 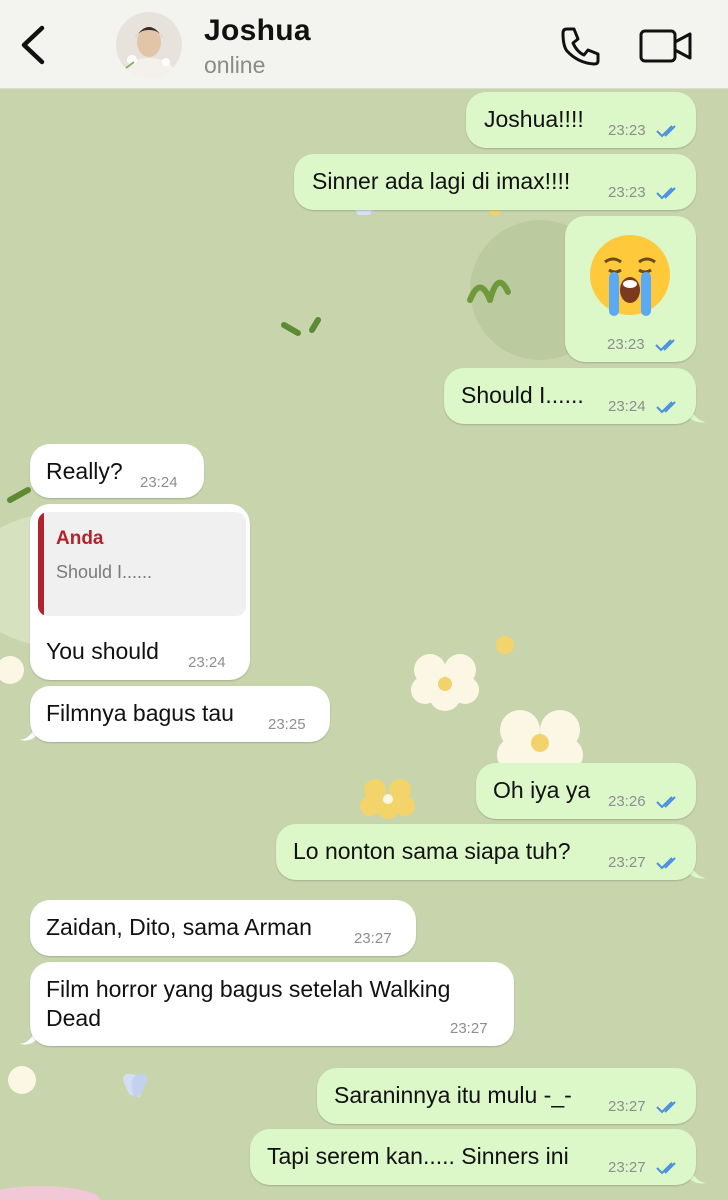 I want to click on message-bubble-incoming: Filmnya bagus tau 23:25, so click(x=180, y=714).